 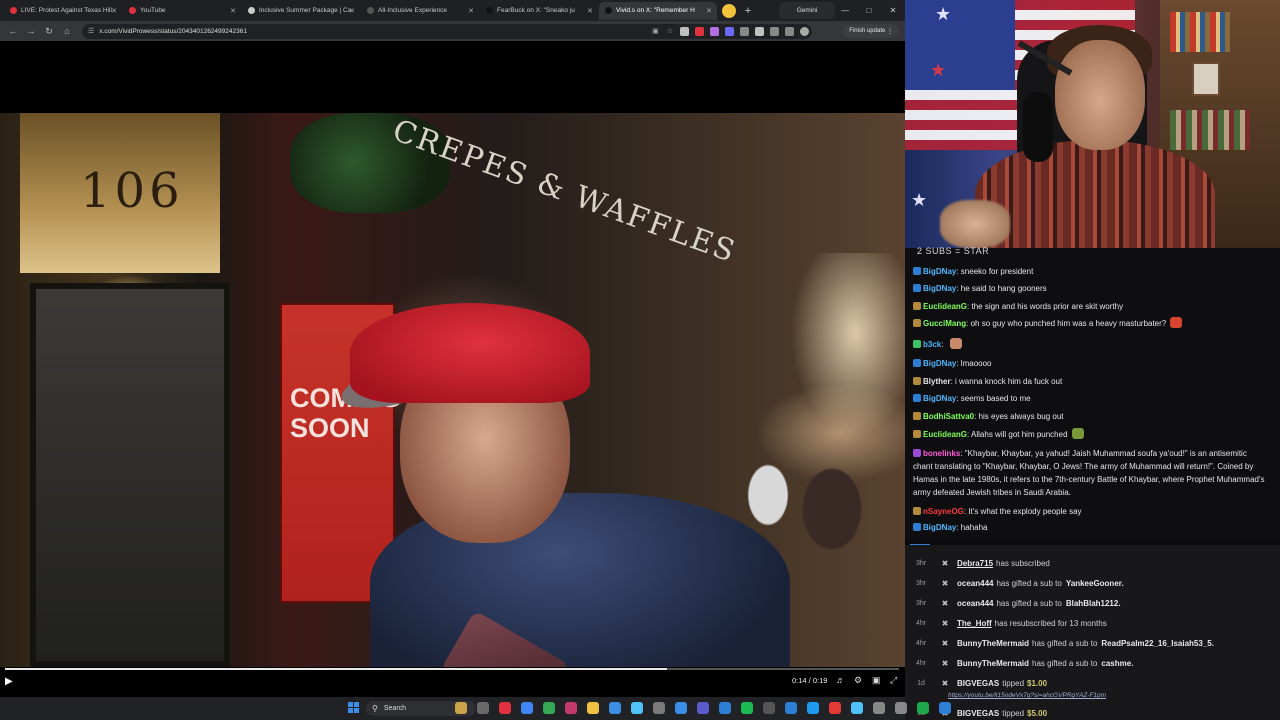 I want to click on browser-tab: Vivid.s on X: "Remember H ✕, so click(x=658, y=10).